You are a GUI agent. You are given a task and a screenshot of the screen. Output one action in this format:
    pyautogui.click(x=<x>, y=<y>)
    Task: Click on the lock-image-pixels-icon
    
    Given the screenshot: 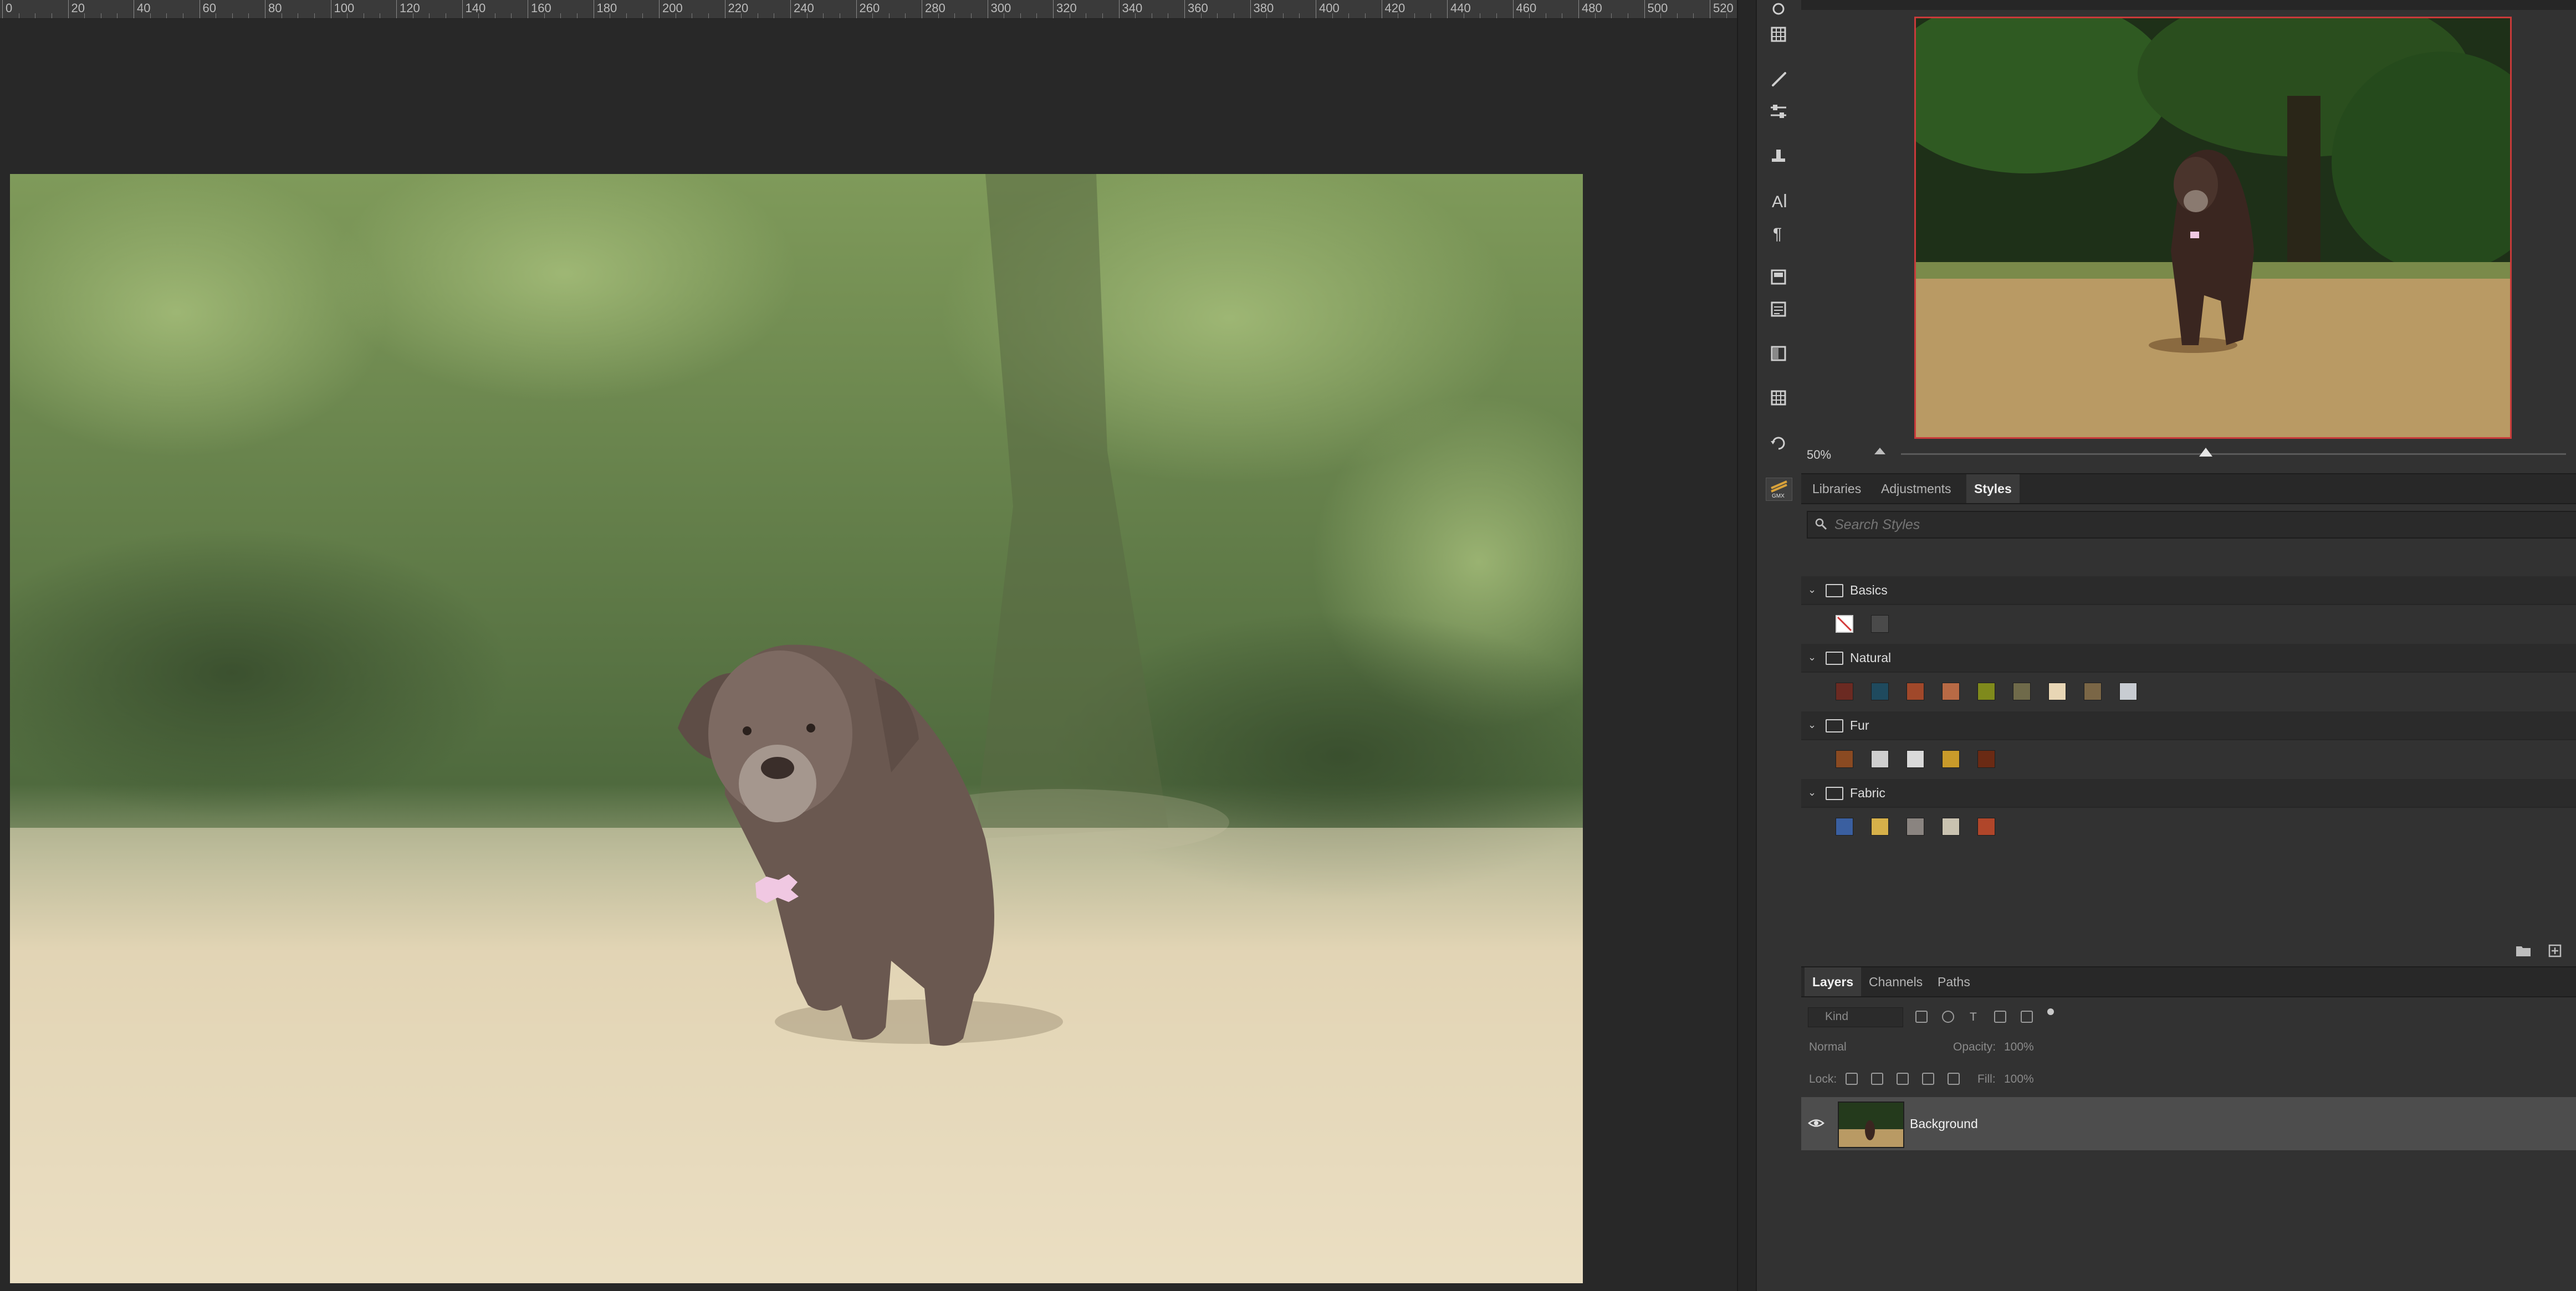 What is the action you would take?
    pyautogui.click(x=1877, y=1079)
    